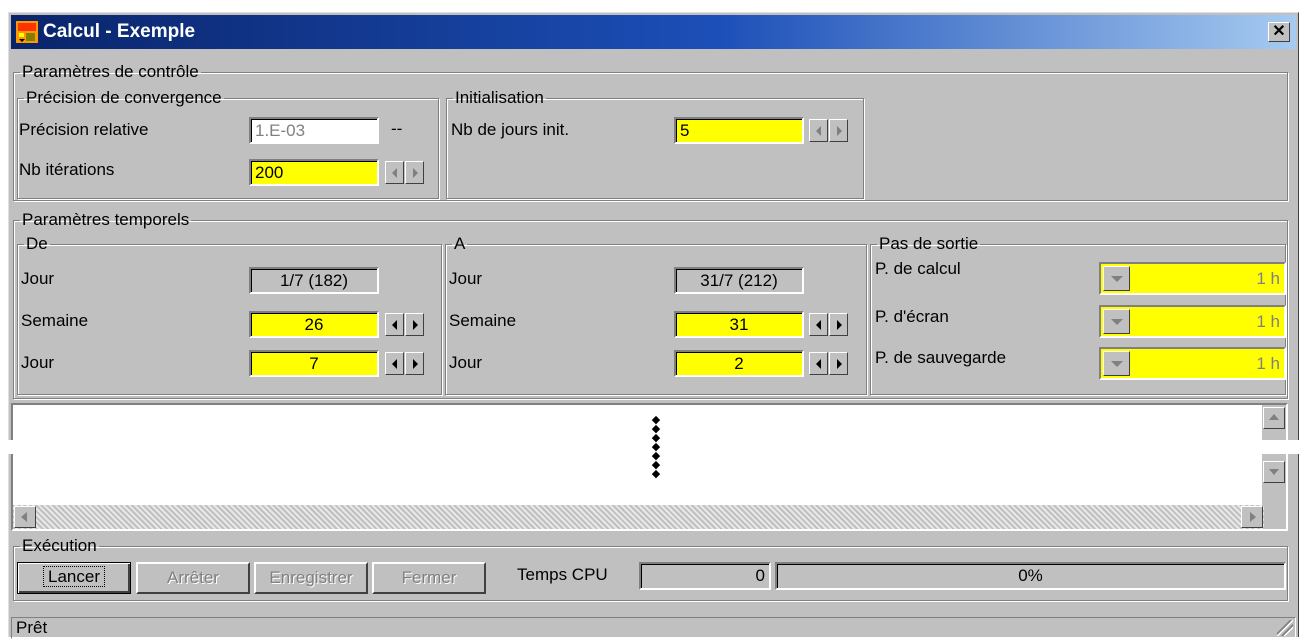  Describe the element at coordinates (483, 320) in the screenshot. I see `a-semaine-label: Semaine` at that location.